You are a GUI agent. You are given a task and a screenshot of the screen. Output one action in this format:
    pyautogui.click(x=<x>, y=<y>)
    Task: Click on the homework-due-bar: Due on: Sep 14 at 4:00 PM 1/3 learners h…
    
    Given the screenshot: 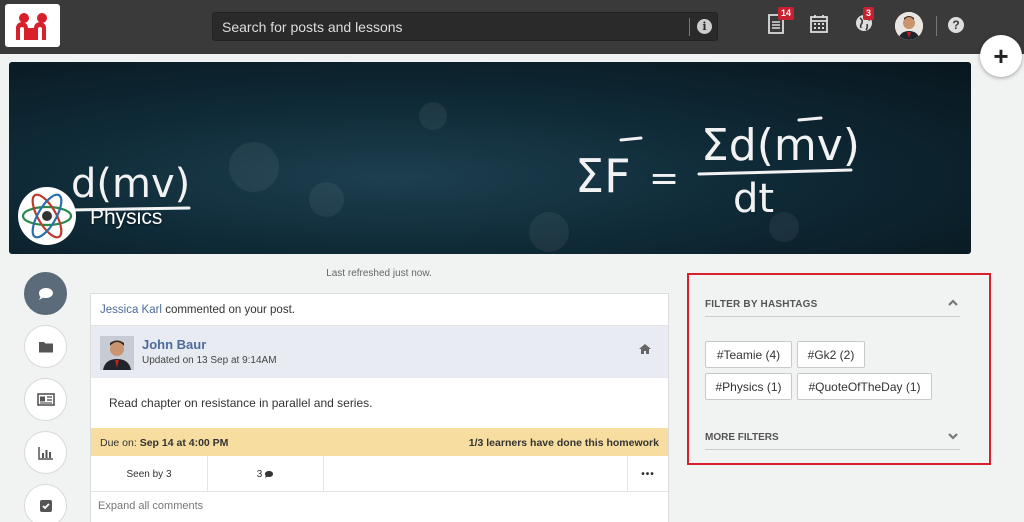 What is the action you would take?
    pyautogui.click(x=379, y=442)
    